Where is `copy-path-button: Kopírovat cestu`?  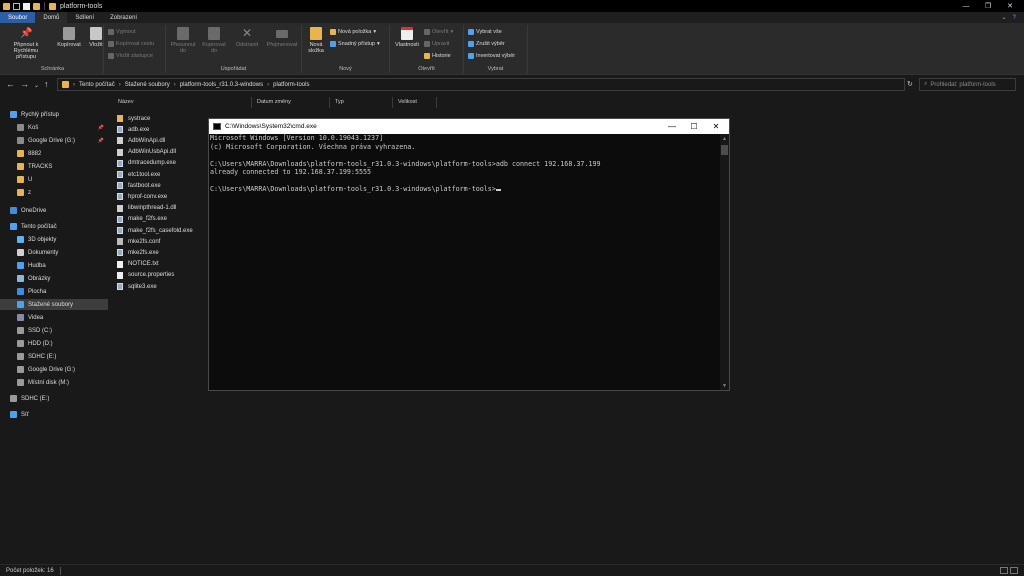 copy-path-button: Kopírovat cestu is located at coordinates (131, 44).